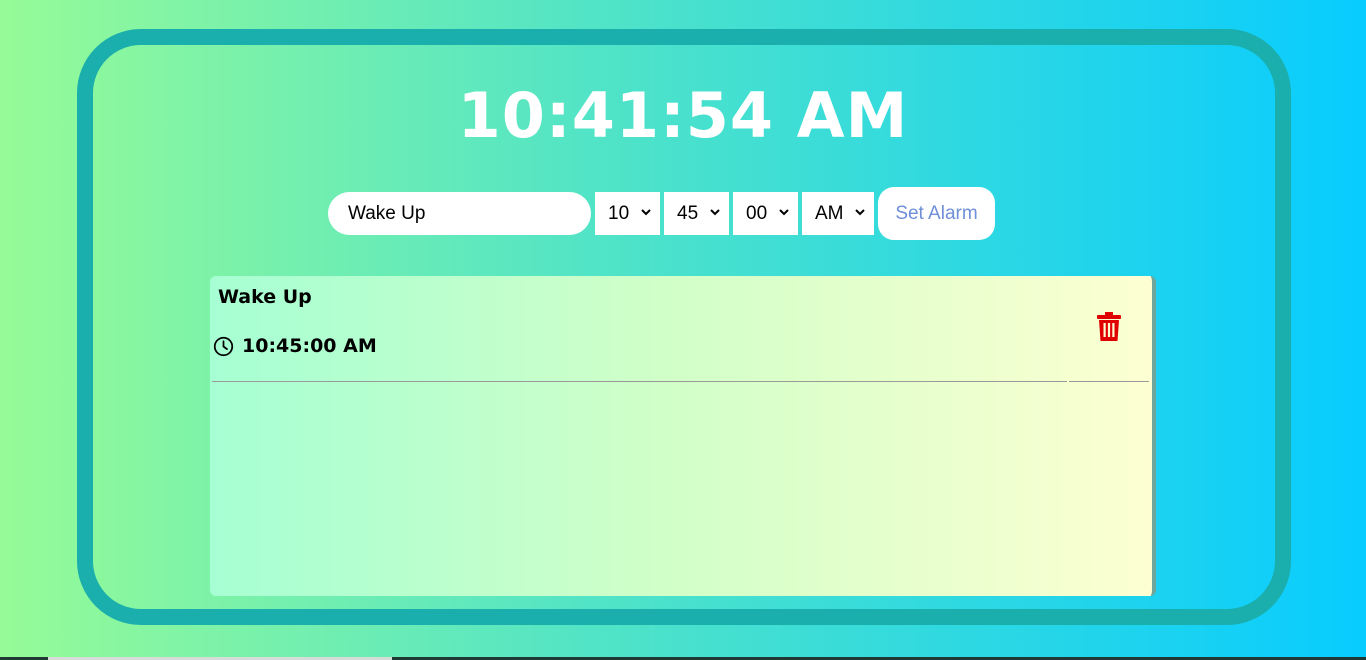 This screenshot has height=660, width=1366. Describe the element at coordinates (619, 213) in the screenshot. I see `hour-select-value: 10` at that location.